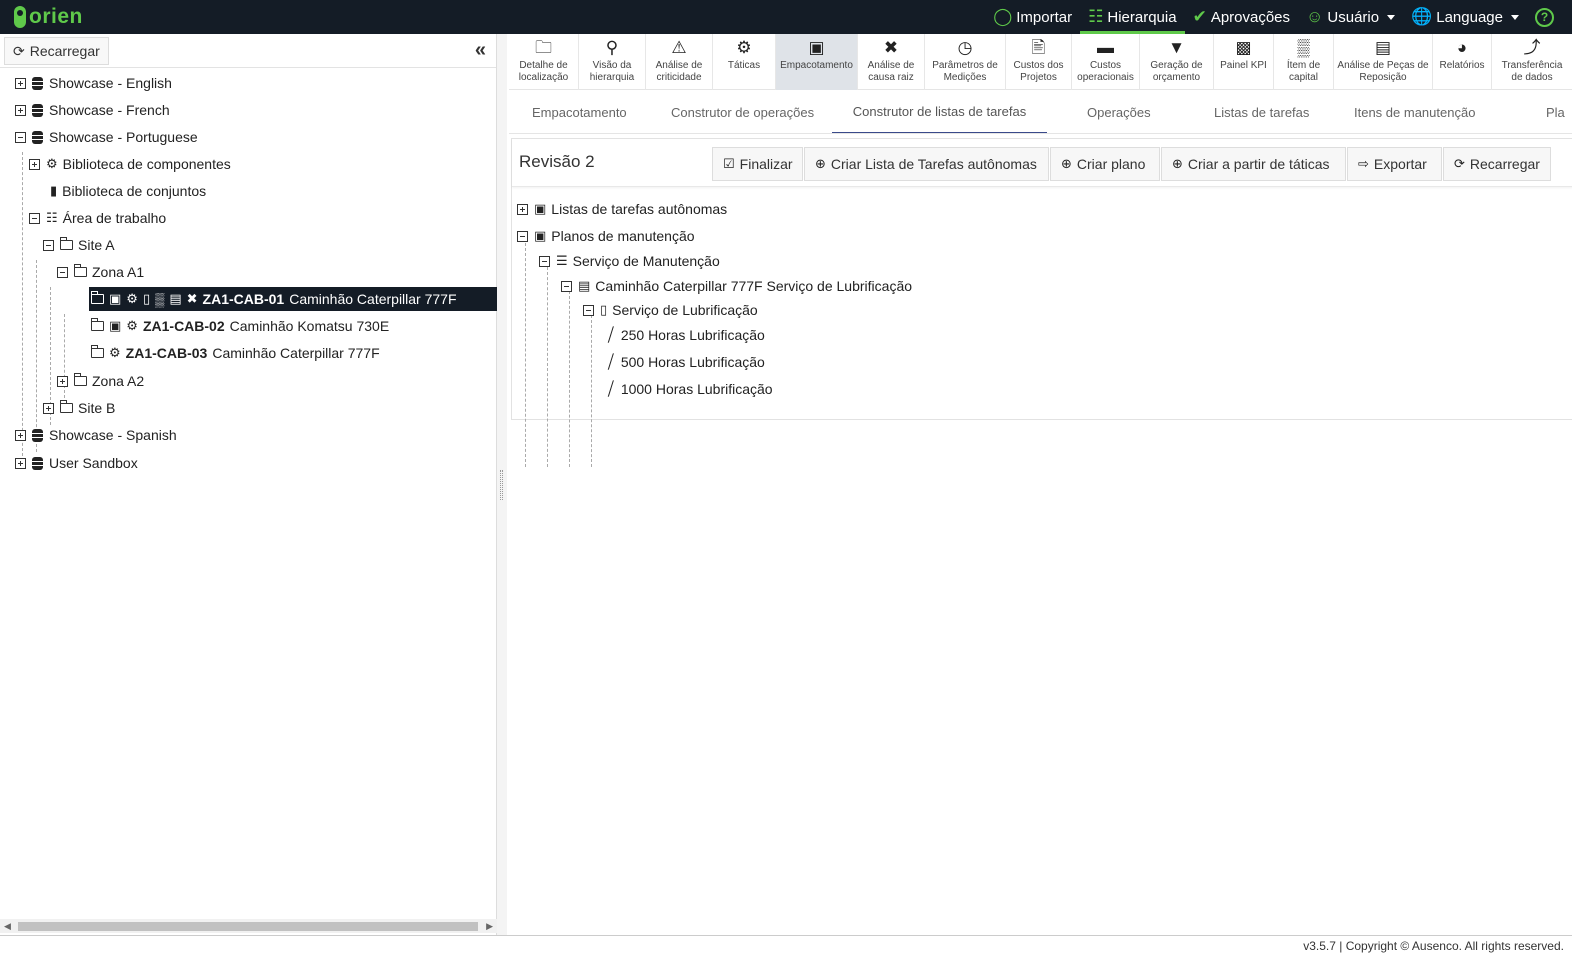 Image resolution: width=1572 pixels, height=959 pixels. Describe the element at coordinates (1532, 47) in the screenshot. I see `share-icon: ⤴` at that location.